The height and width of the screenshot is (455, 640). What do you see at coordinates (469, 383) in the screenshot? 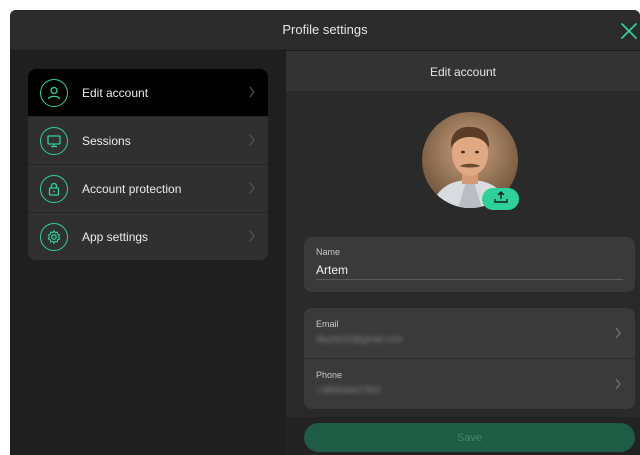
I see `phone-row: Phone +380634427801` at bounding box center [469, 383].